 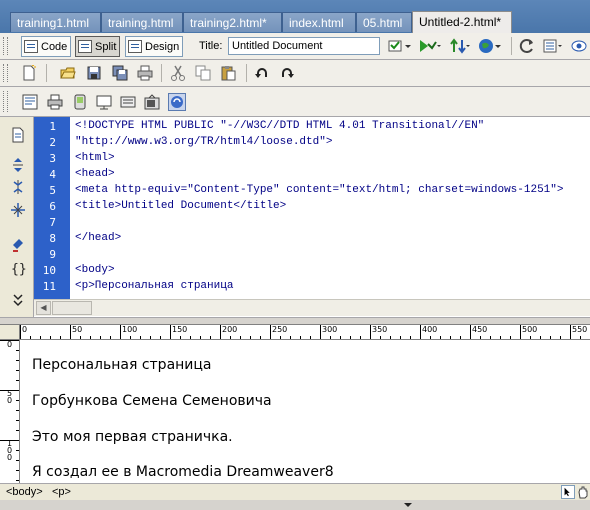 I want to click on expand-panel-arrow-icon, so click(x=408, y=505).